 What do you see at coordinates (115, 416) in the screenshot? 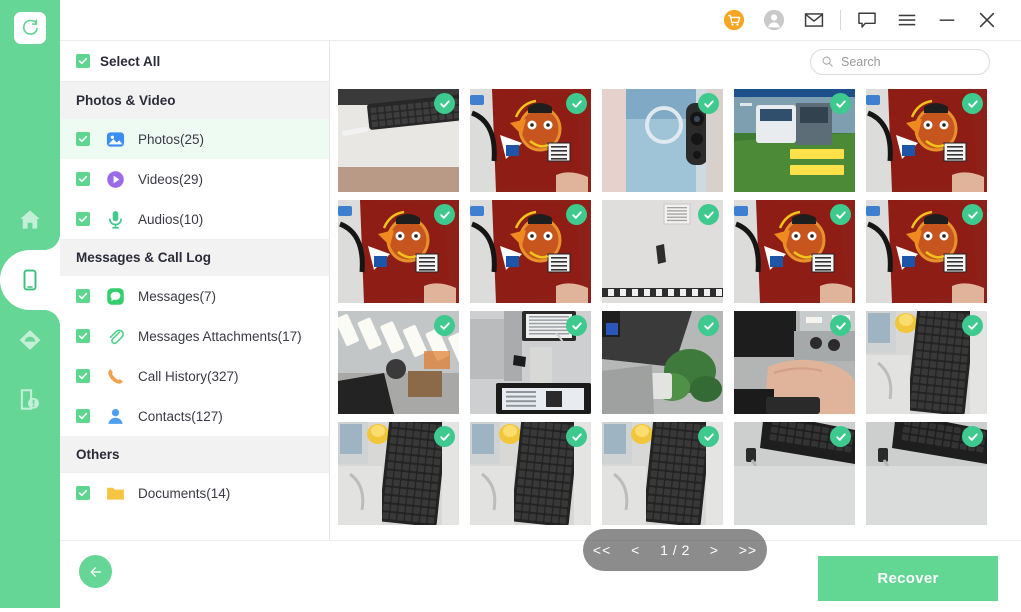
I see `contact-icon` at bounding box center [115, 416].